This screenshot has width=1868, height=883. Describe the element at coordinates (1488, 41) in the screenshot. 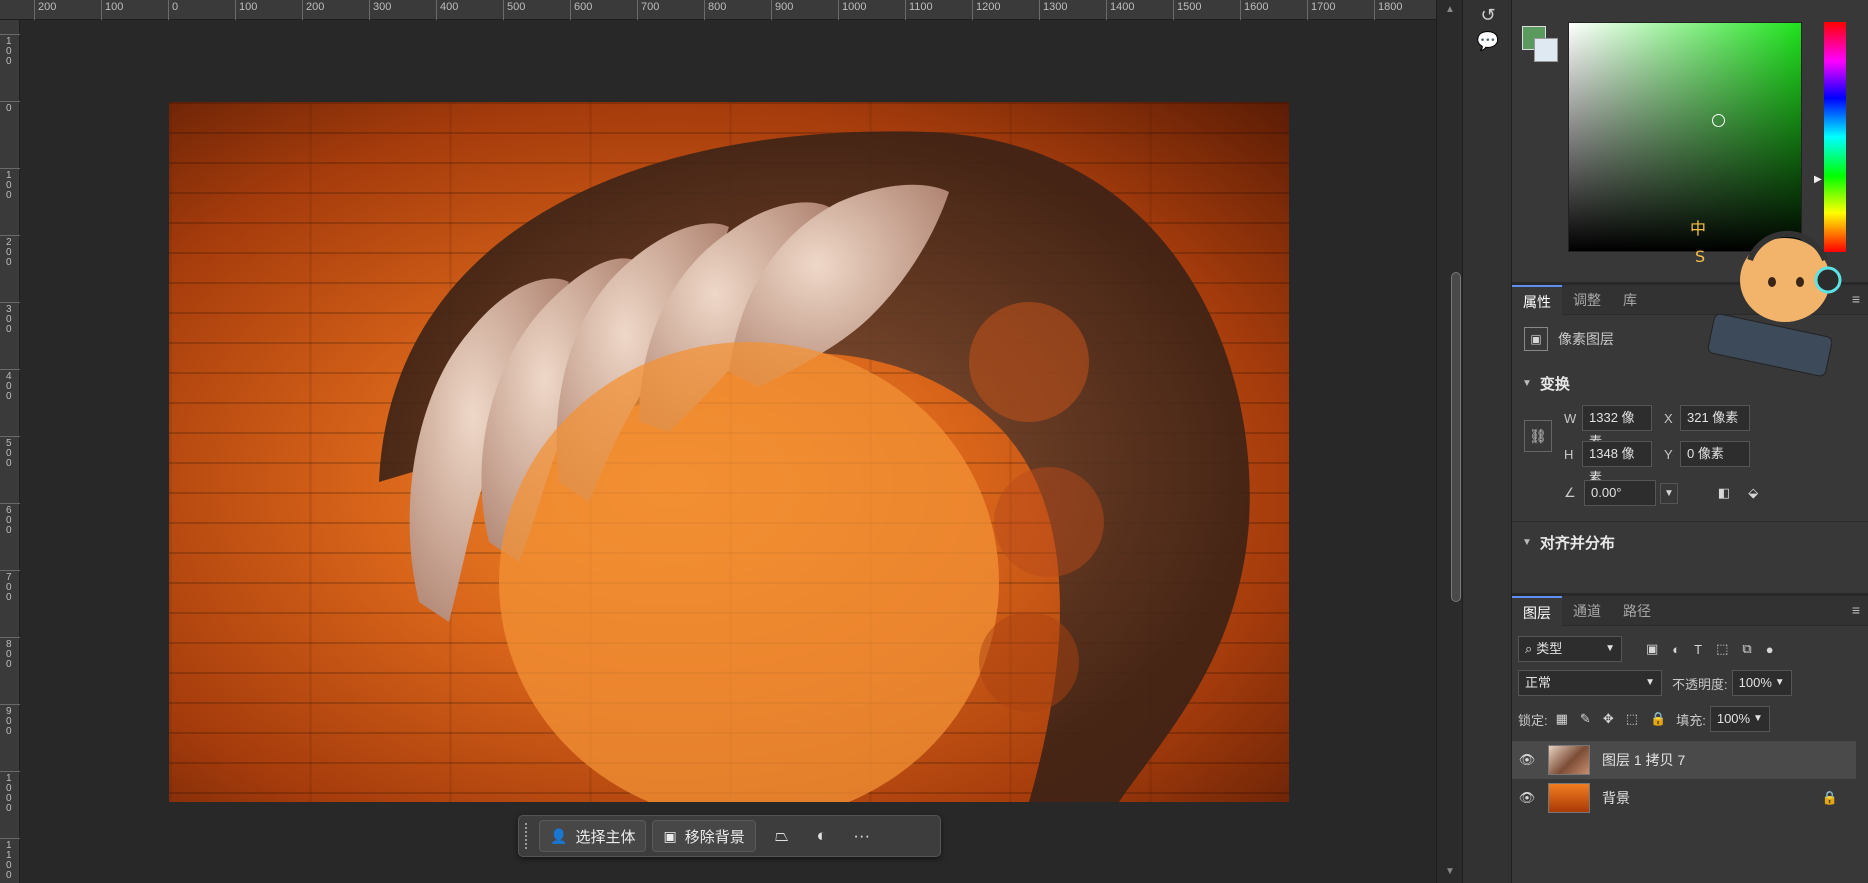

I see `comments-icon: 💬` at that location.